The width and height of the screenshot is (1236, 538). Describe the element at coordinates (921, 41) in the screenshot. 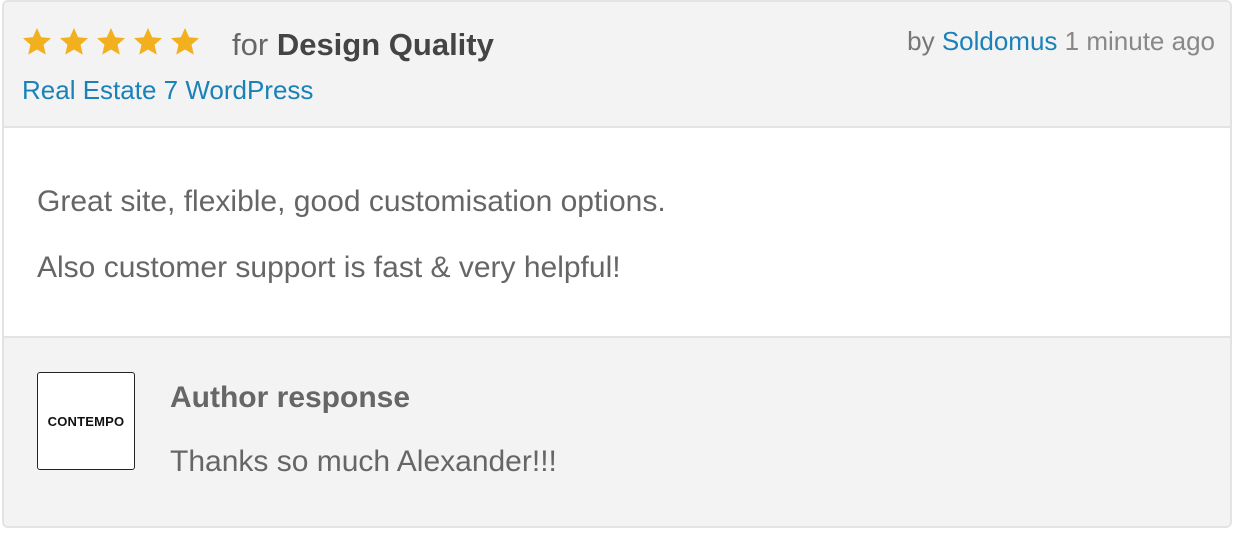

I see `by-prefix: by` at that location.